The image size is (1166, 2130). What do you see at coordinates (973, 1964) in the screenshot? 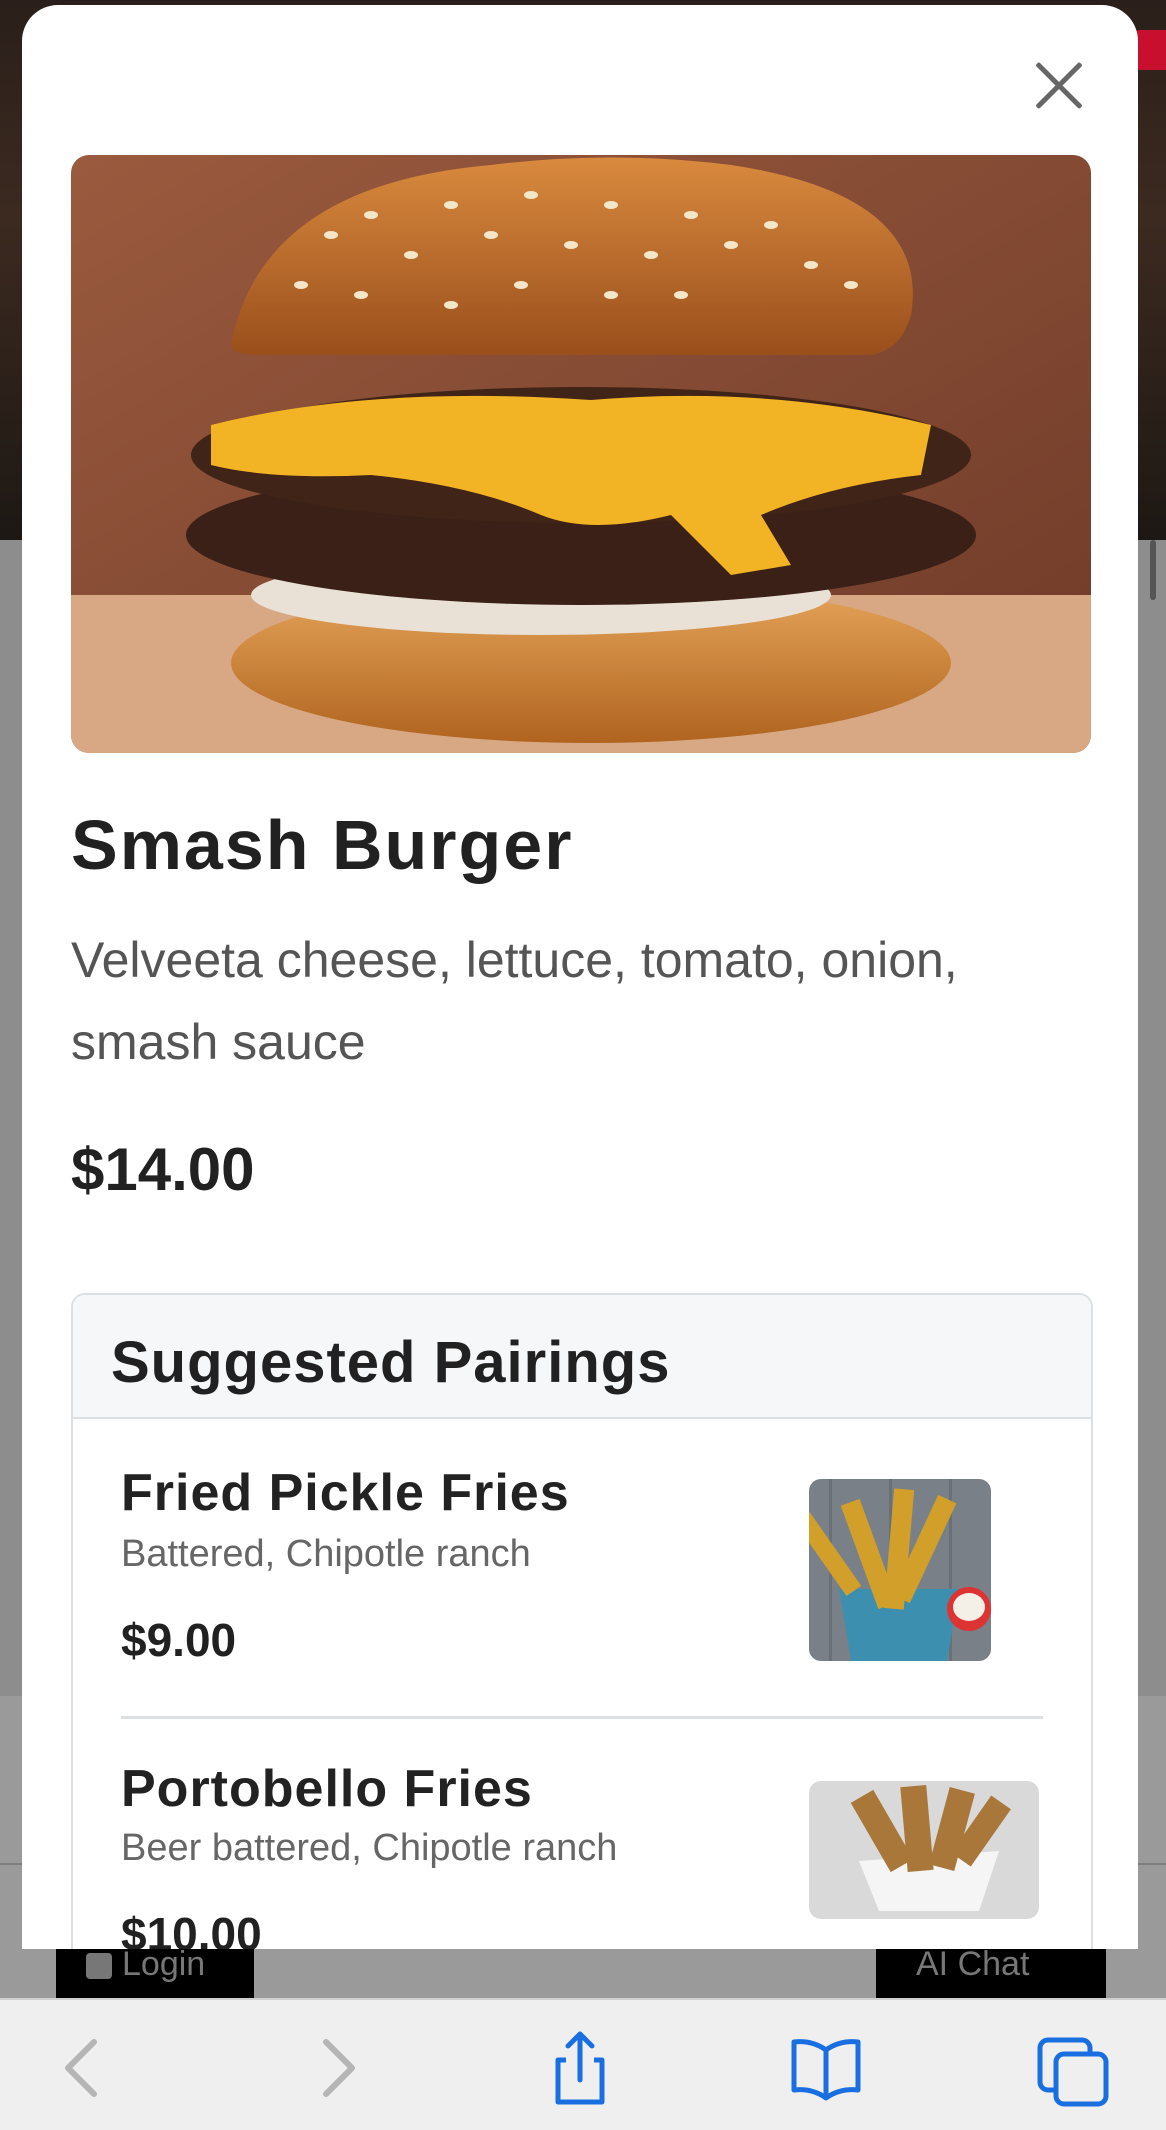
I see `ai-chat-label: AI Chat` at bounding box center [973, 1964].